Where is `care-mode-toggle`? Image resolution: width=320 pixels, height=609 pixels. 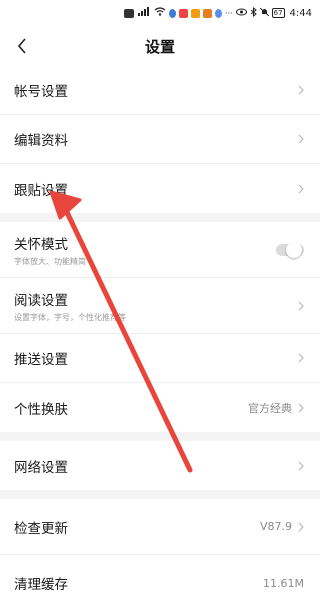
care-mode-toggle is located at coordinates (290, 249).